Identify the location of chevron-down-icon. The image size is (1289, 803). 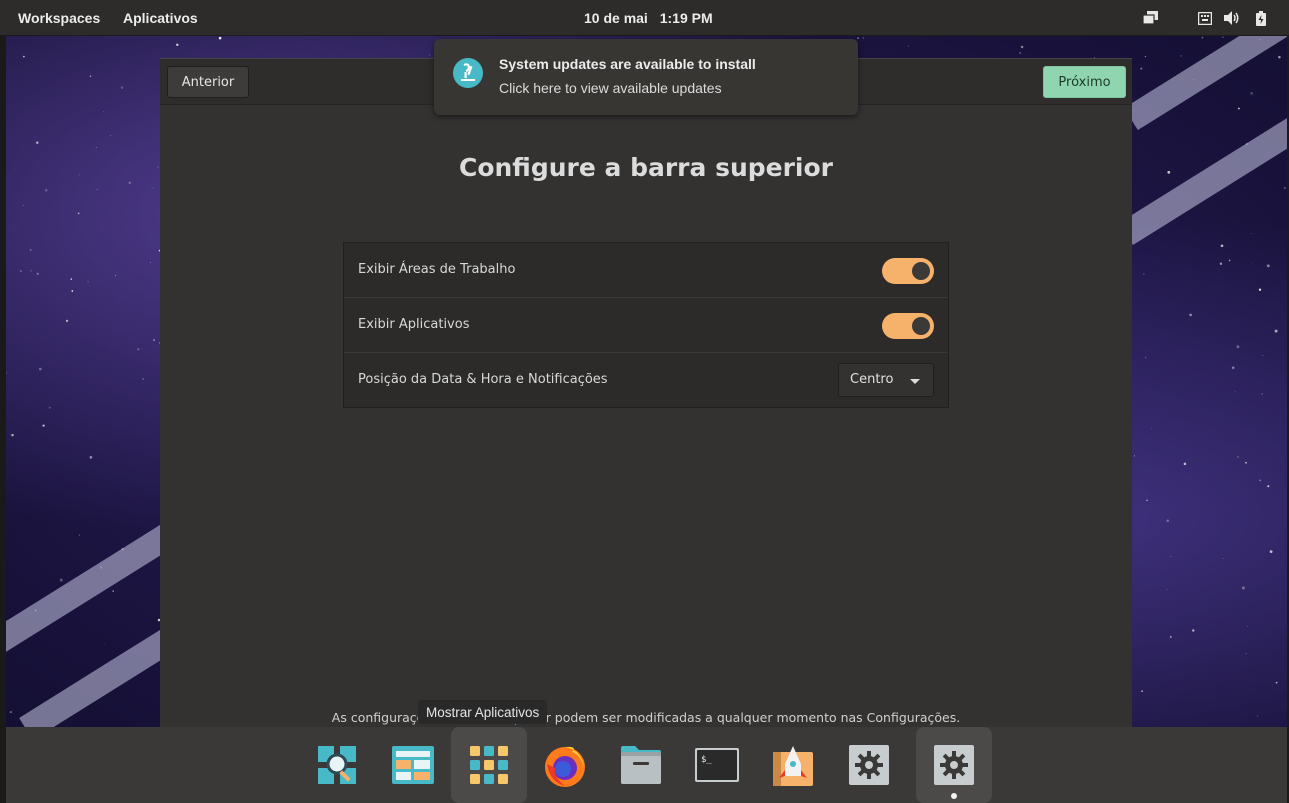
(915, 381).